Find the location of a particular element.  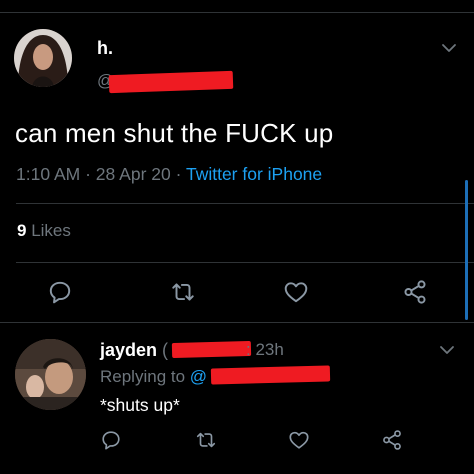

reply-button is located at coordinates (60, 292).